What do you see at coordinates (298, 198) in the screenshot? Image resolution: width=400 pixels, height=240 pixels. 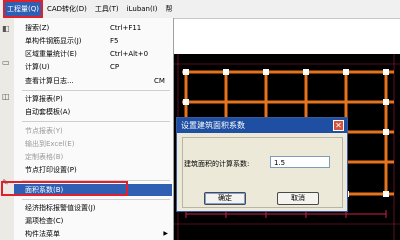 I see `cancel-button: 取消` at bounding box center [298, 198].